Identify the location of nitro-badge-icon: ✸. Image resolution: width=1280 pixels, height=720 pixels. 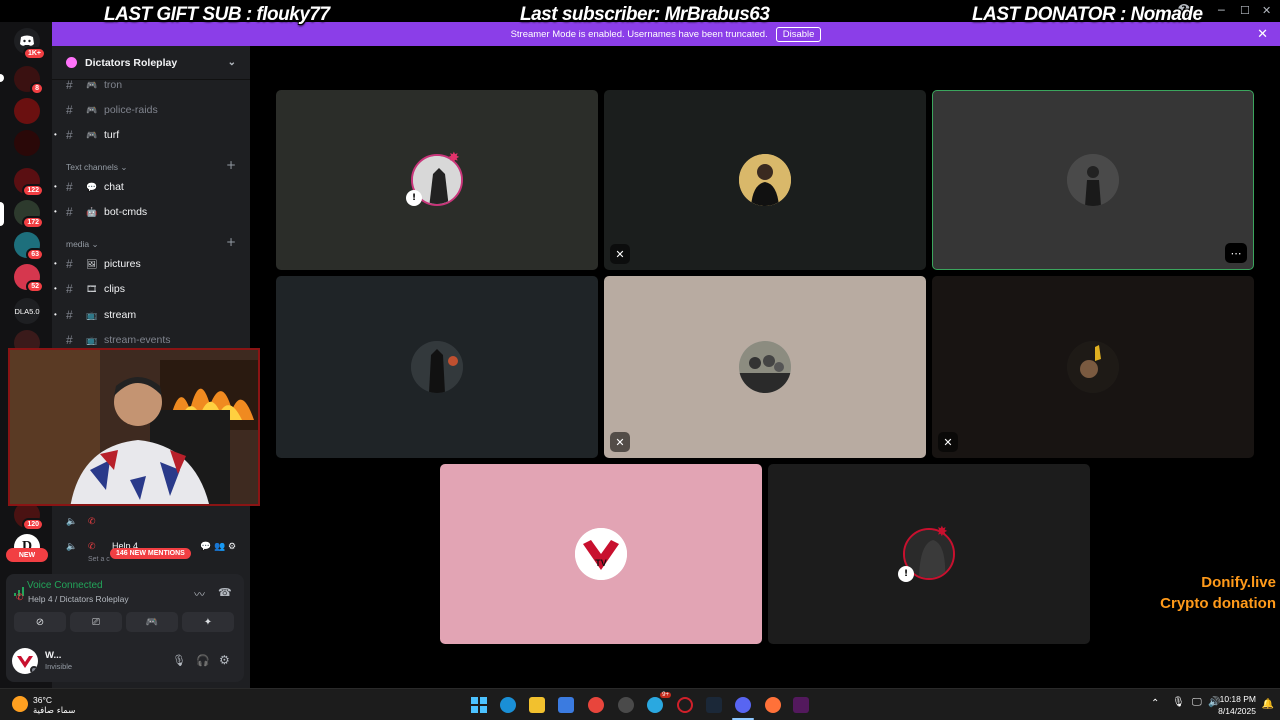
(454, 158).